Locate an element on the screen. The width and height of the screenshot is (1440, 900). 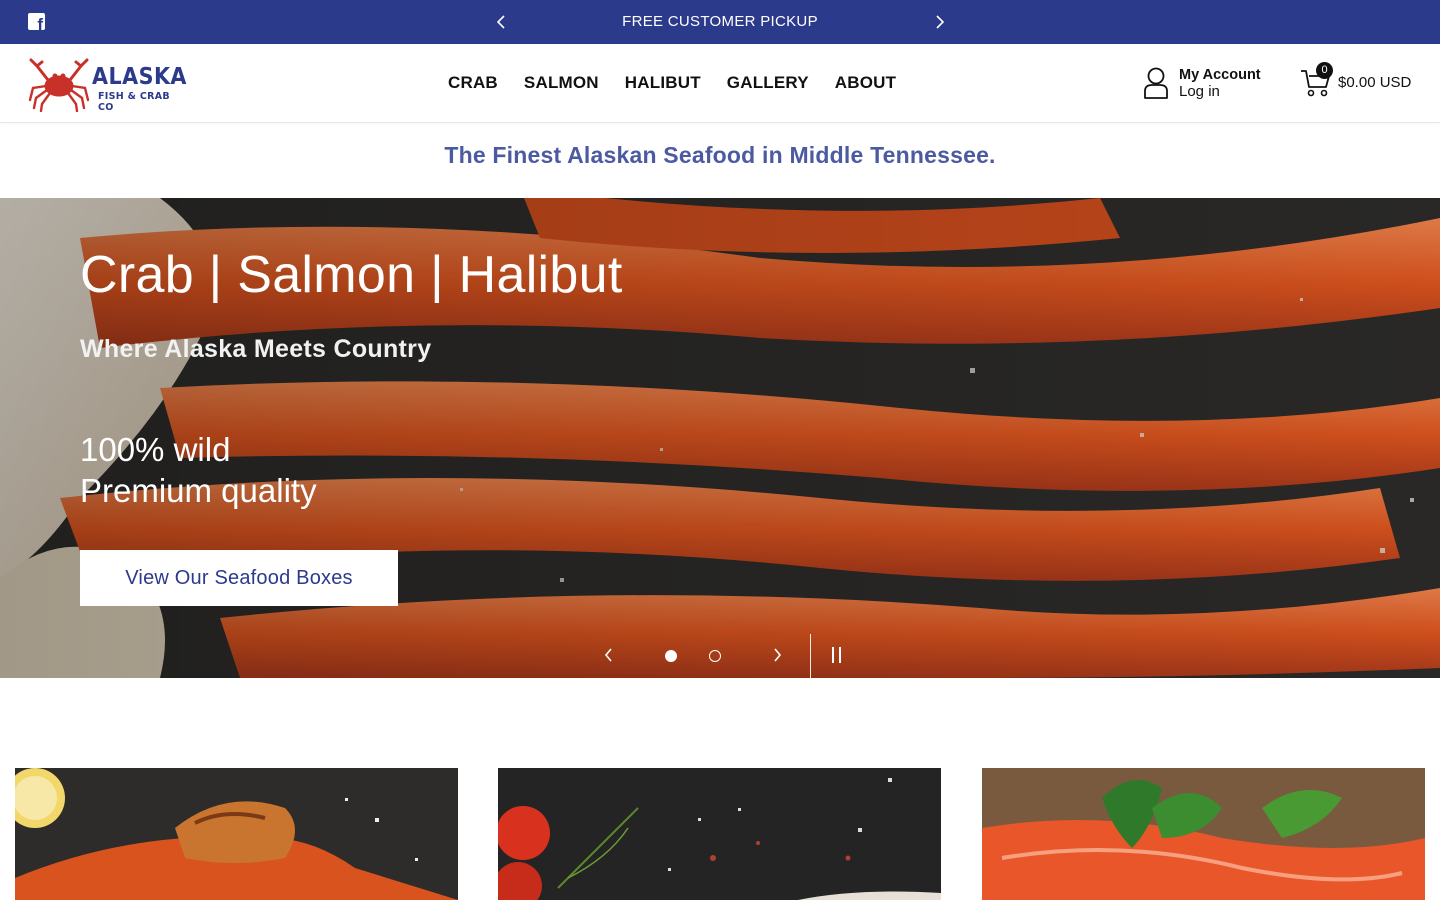
account-link: My Account Log in is located at coordinates (1207, 84).